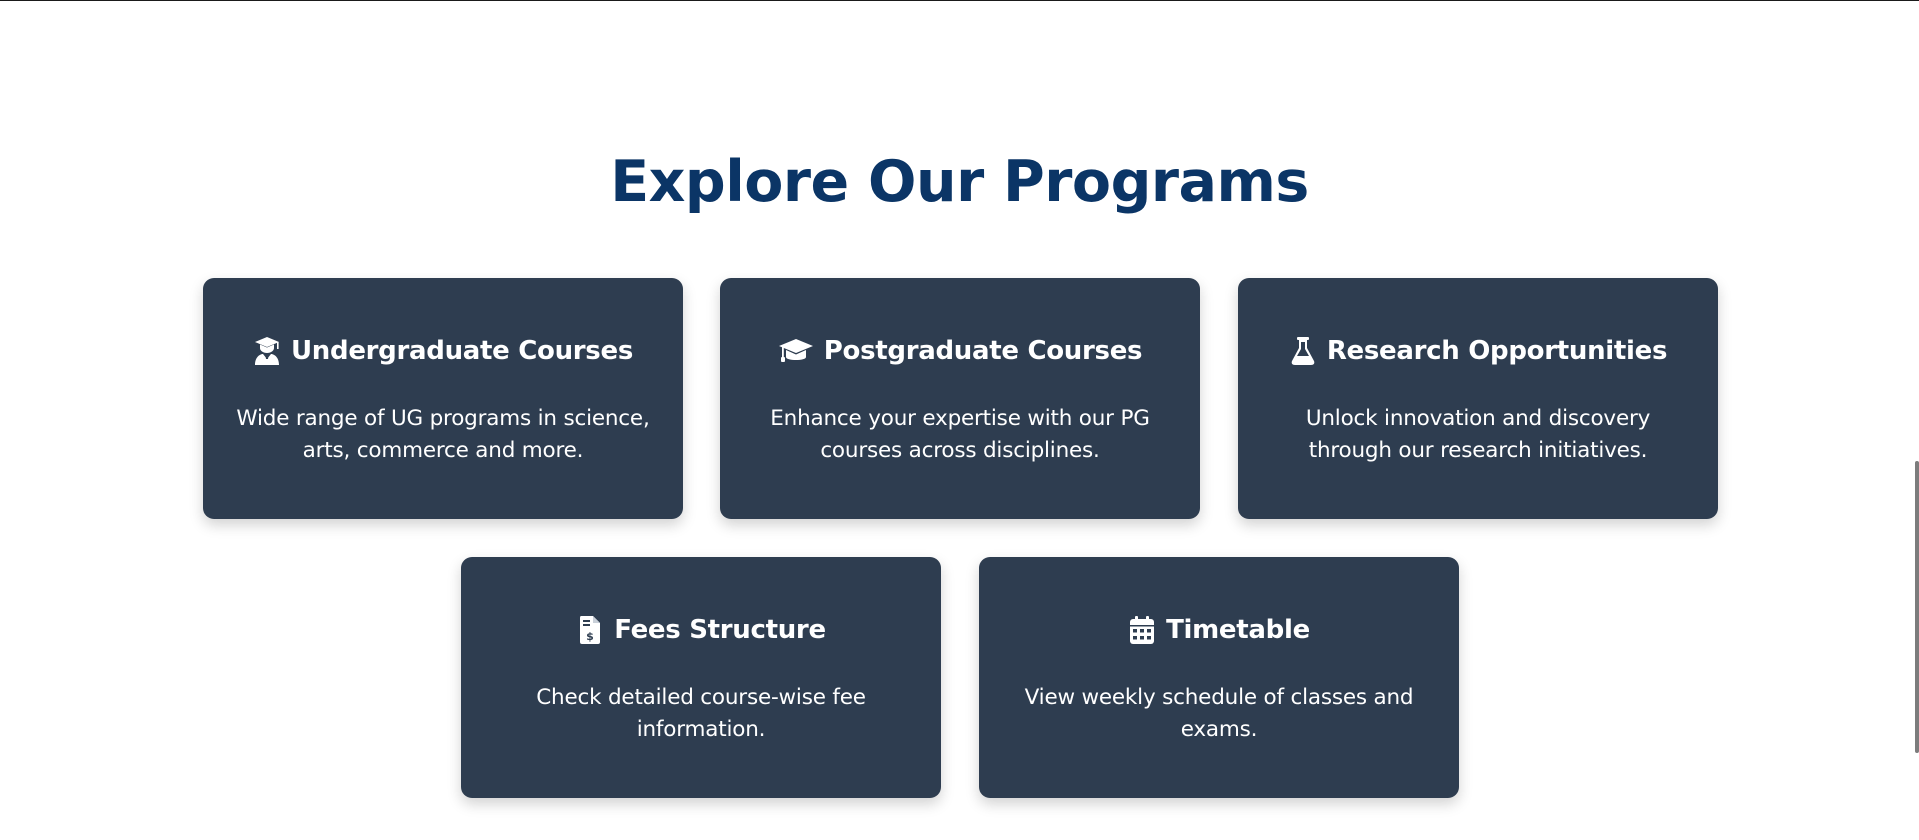  I want to click on invoice-dollar-icon: $, so click(590, 630).